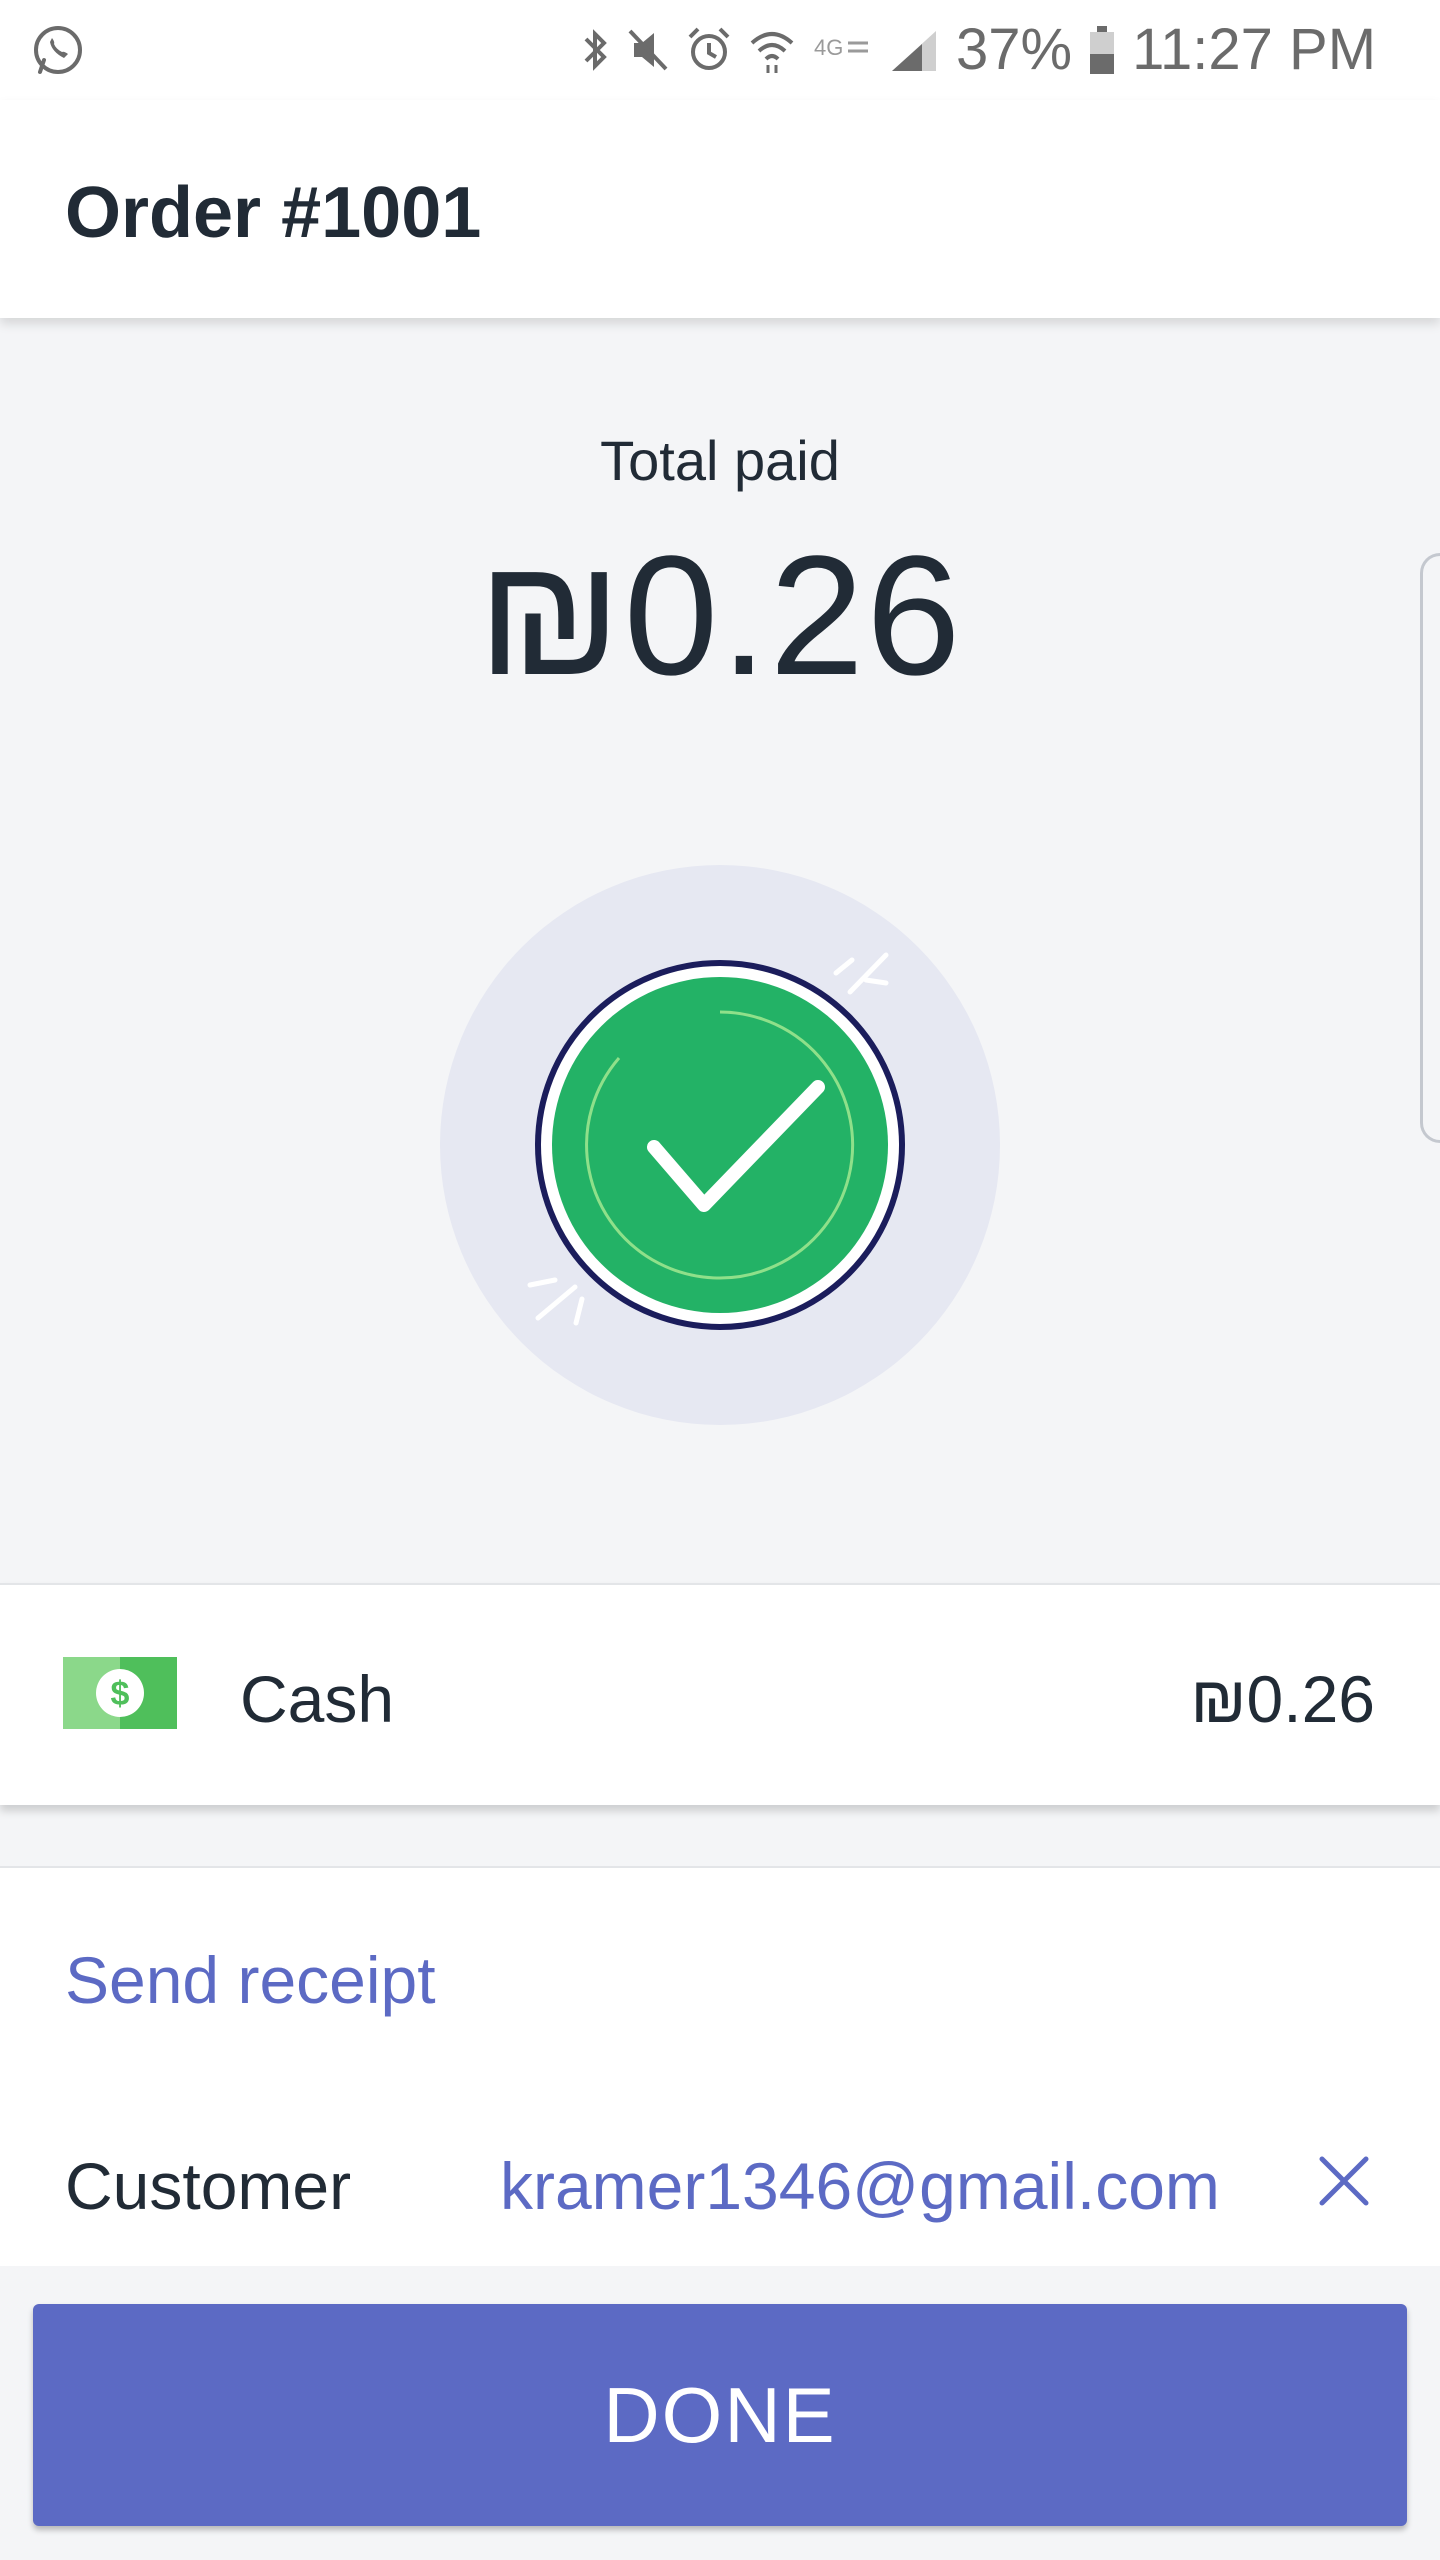 The width and height of the screenshot is (1440, 2560). I want to click on status-bar: 4G 37% 11:27 PM, so click(720, 50).